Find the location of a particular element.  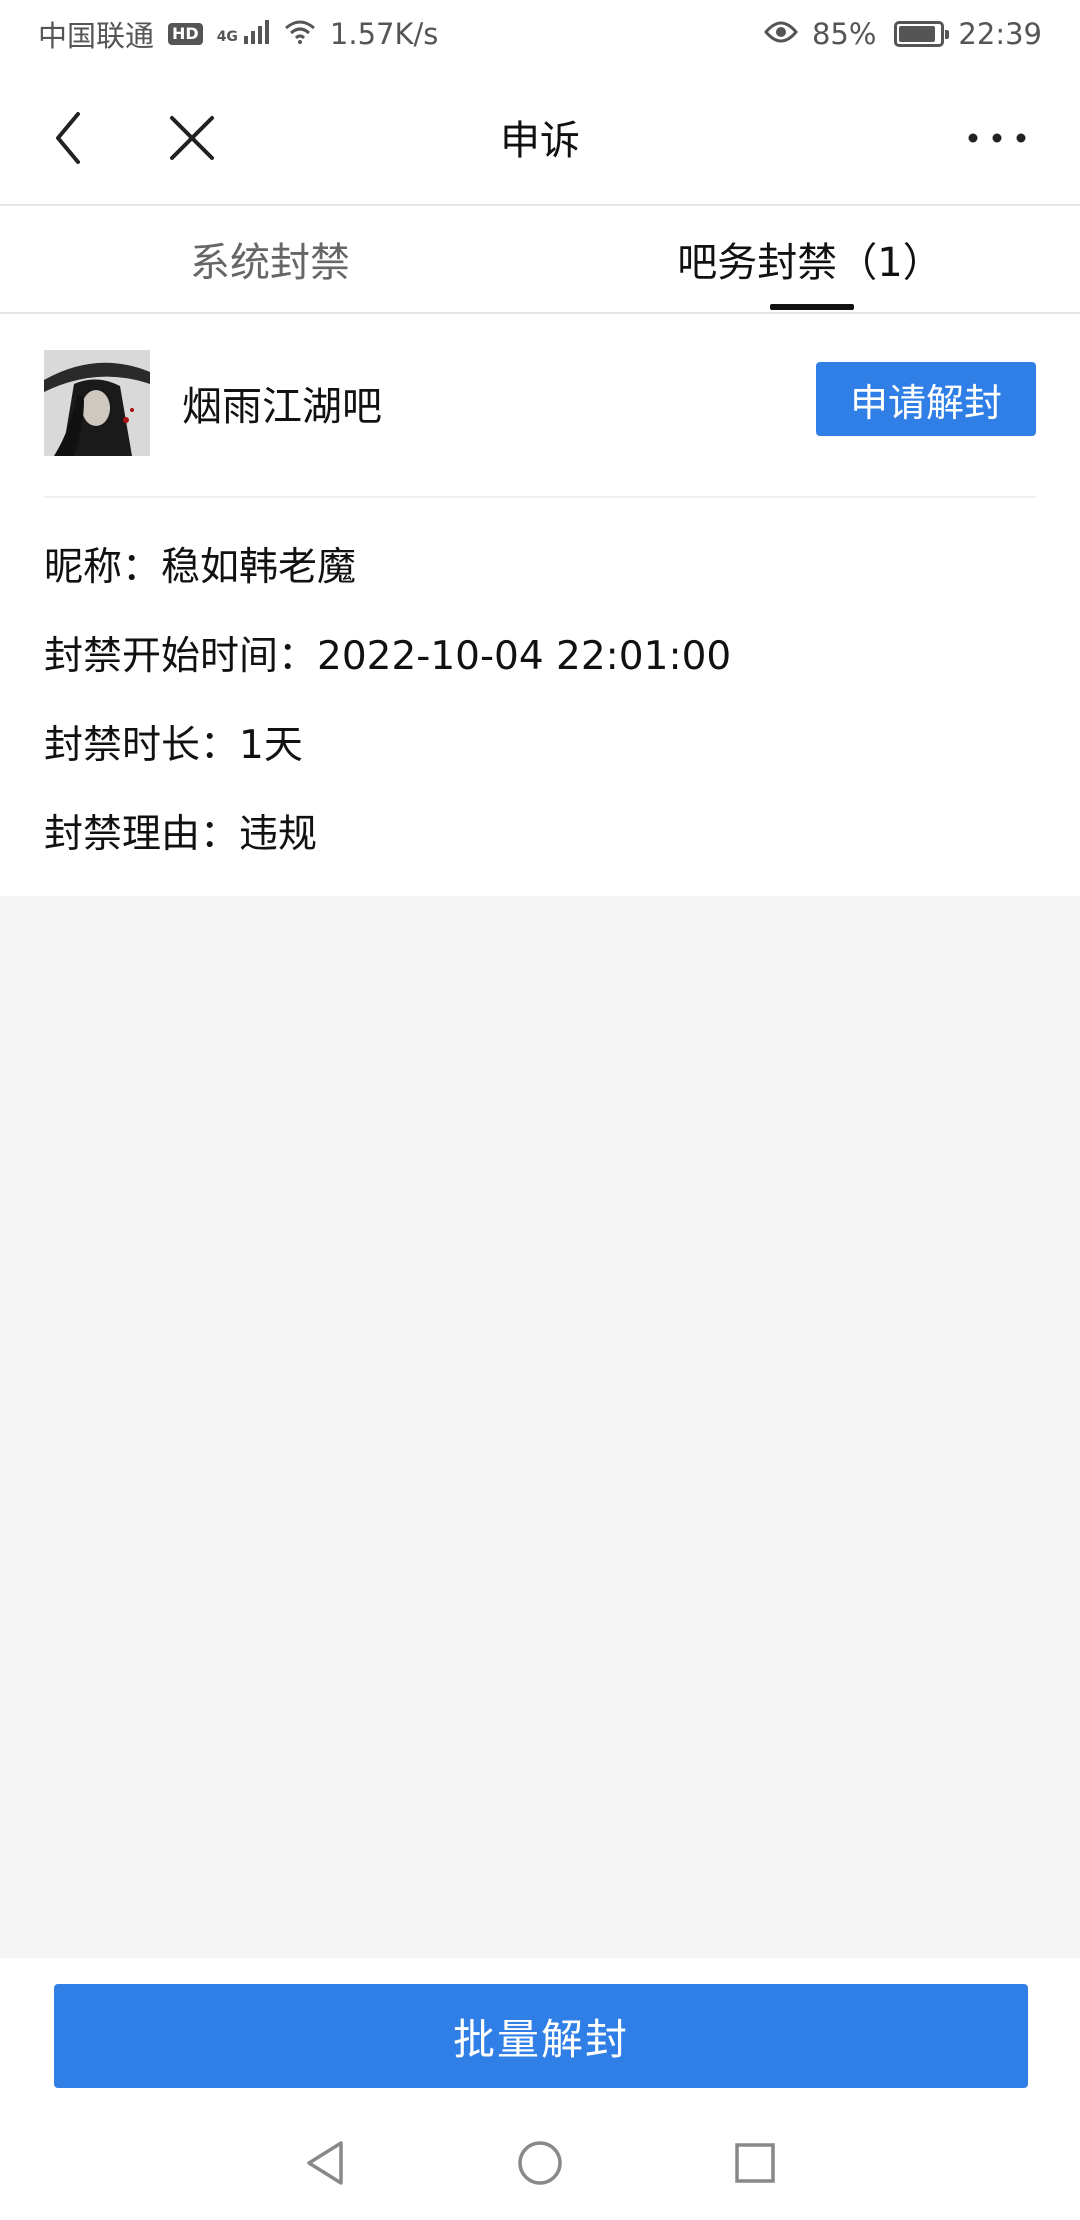

hd-icon: HD is located at coordinates (185, 34).